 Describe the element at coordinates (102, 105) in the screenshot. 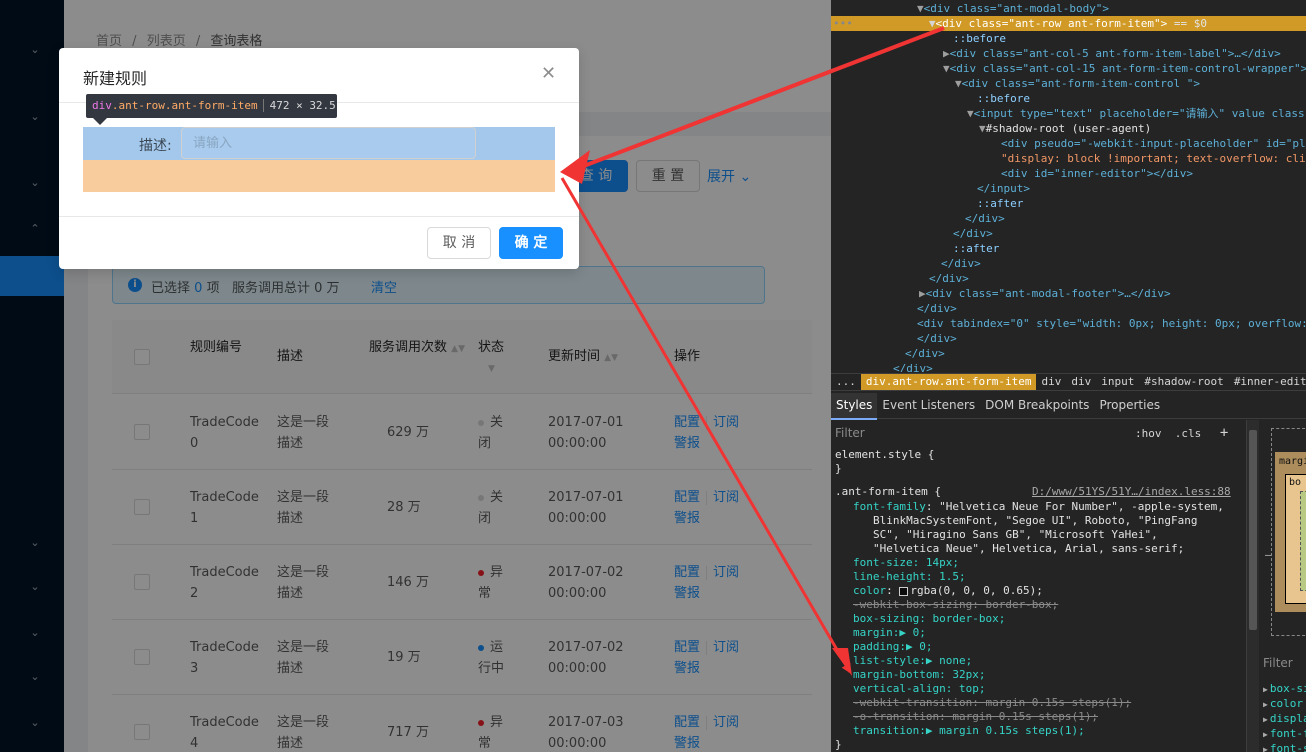

I see `tooltip-tag: div` at that location.